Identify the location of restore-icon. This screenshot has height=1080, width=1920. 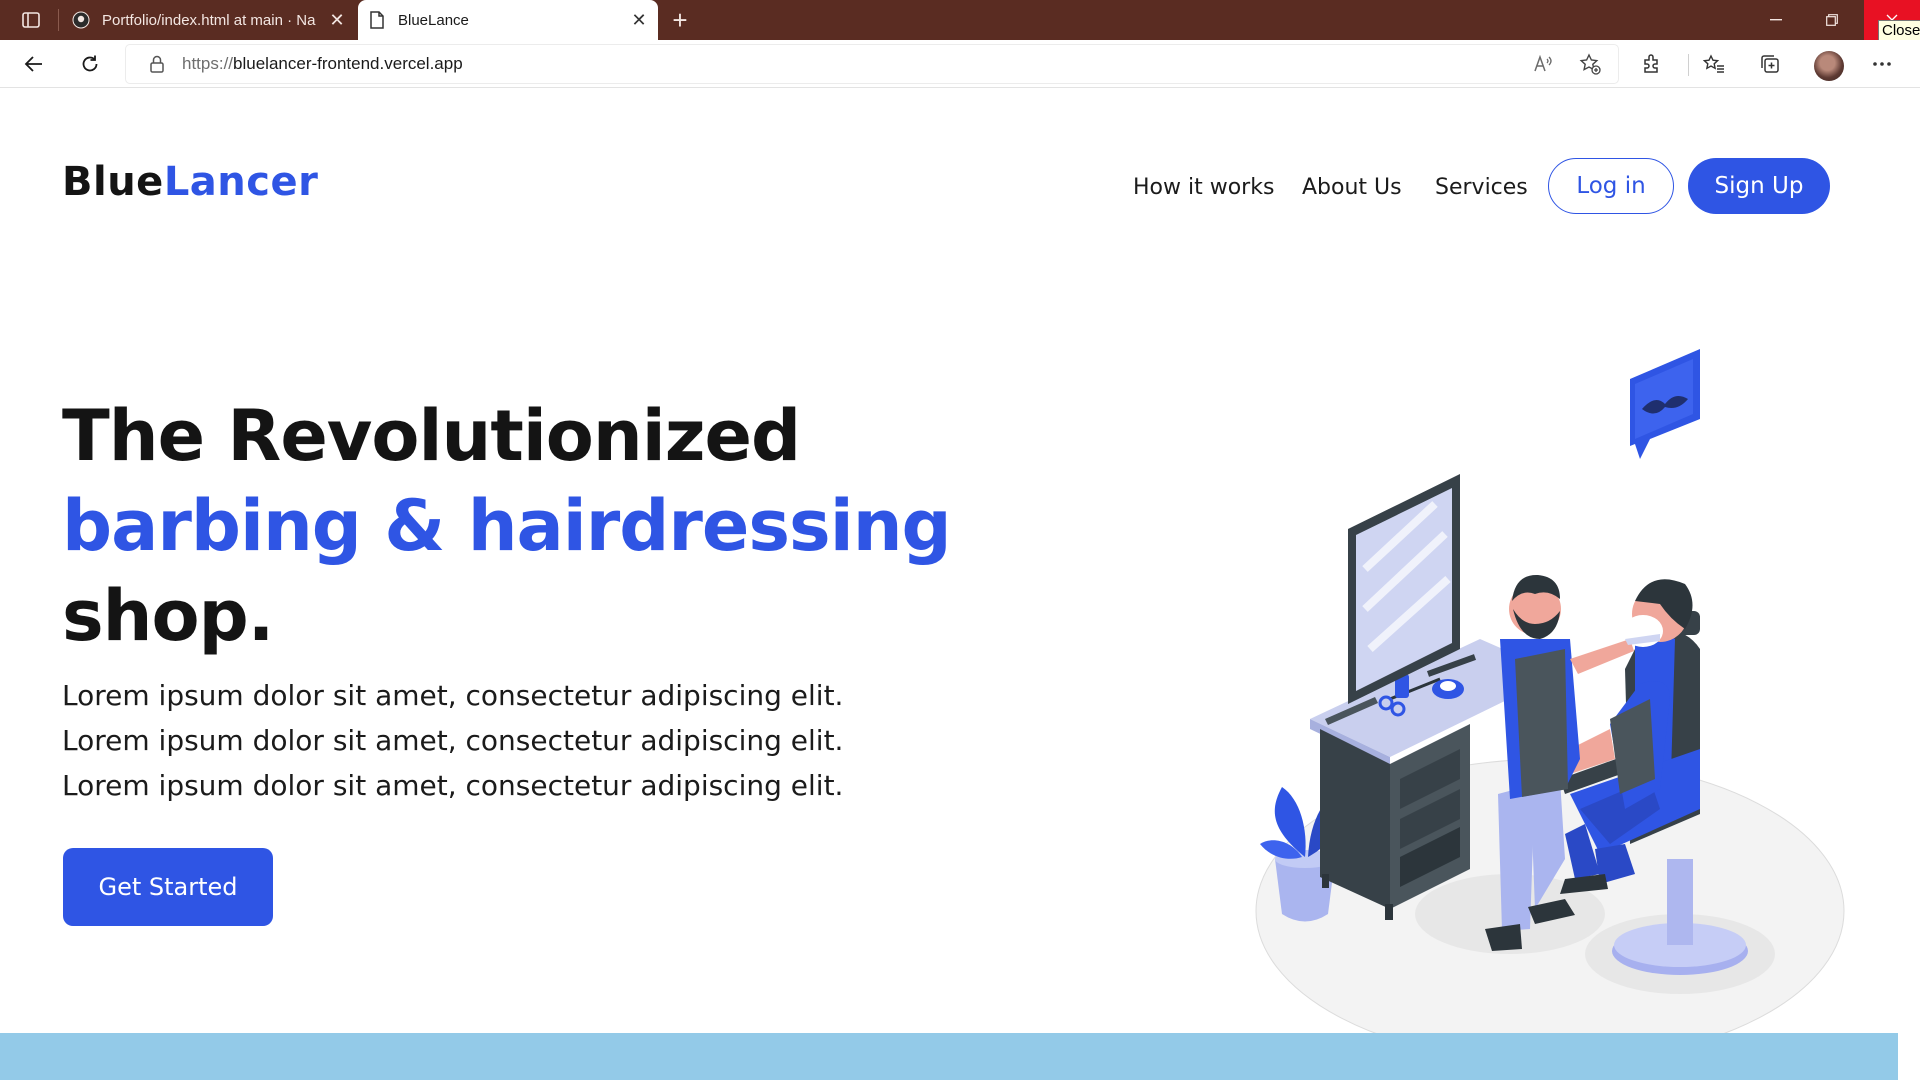
(1832, 20).